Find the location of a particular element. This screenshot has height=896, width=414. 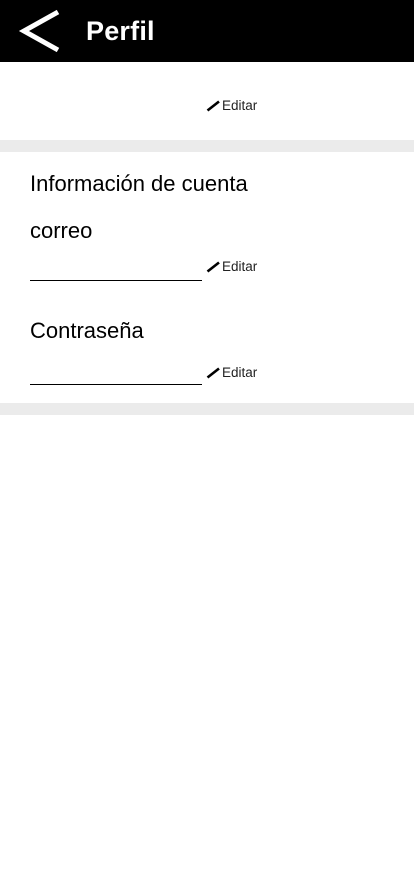

page-title: Perfil is located at coordinates (120, 31).